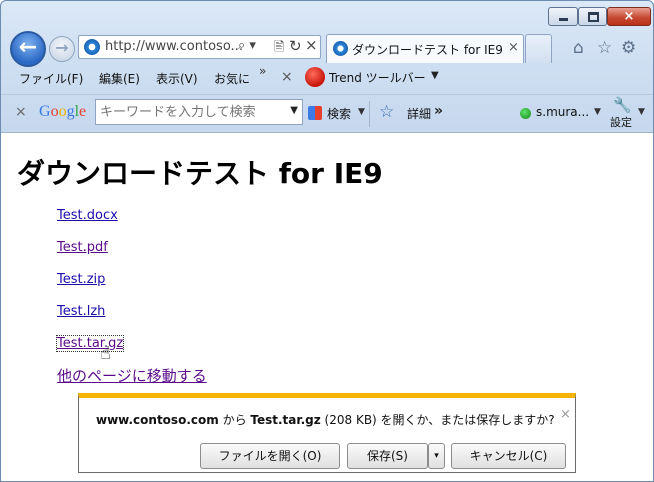 The width and height of the screenshot is (654, 482). I want to click on notification-question: を開くか、または保存しますか?, so click(467, 420).